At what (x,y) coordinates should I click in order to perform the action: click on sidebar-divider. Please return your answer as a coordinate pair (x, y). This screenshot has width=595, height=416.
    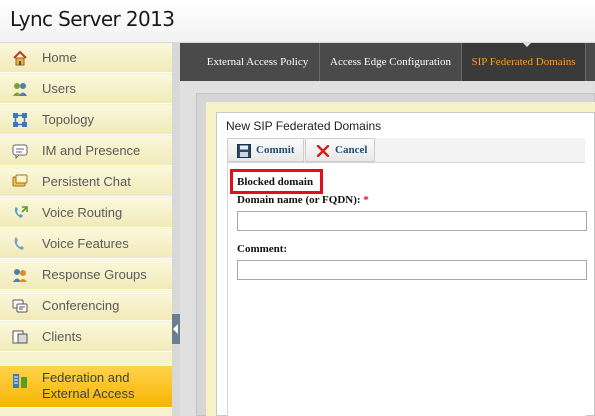
    Looking at the image, I should click on (176, 229).